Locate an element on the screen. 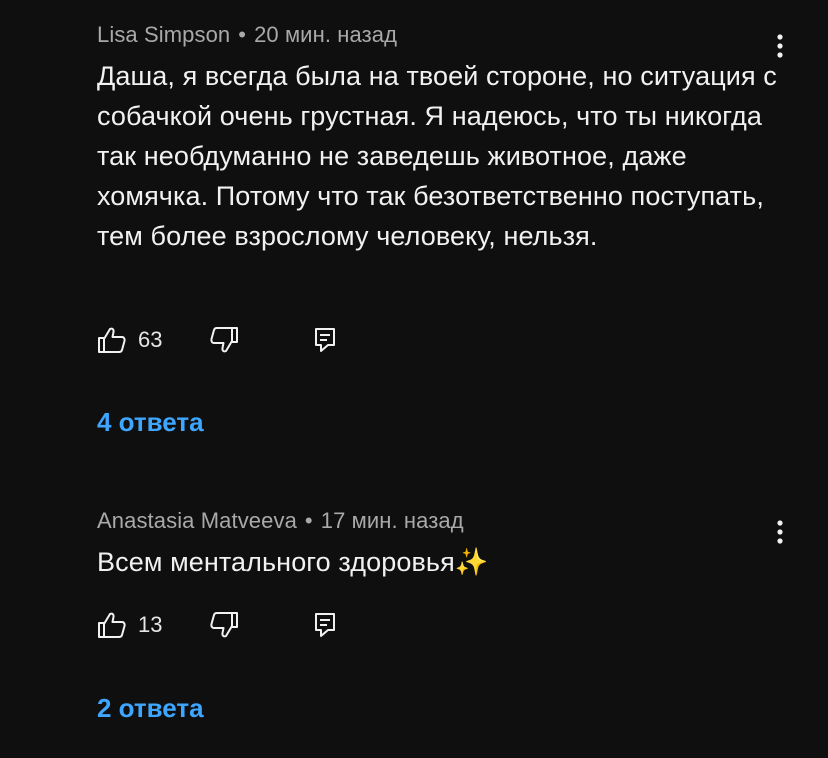  sparkles-emoji: ✨ is located at coordinates (471, 562).